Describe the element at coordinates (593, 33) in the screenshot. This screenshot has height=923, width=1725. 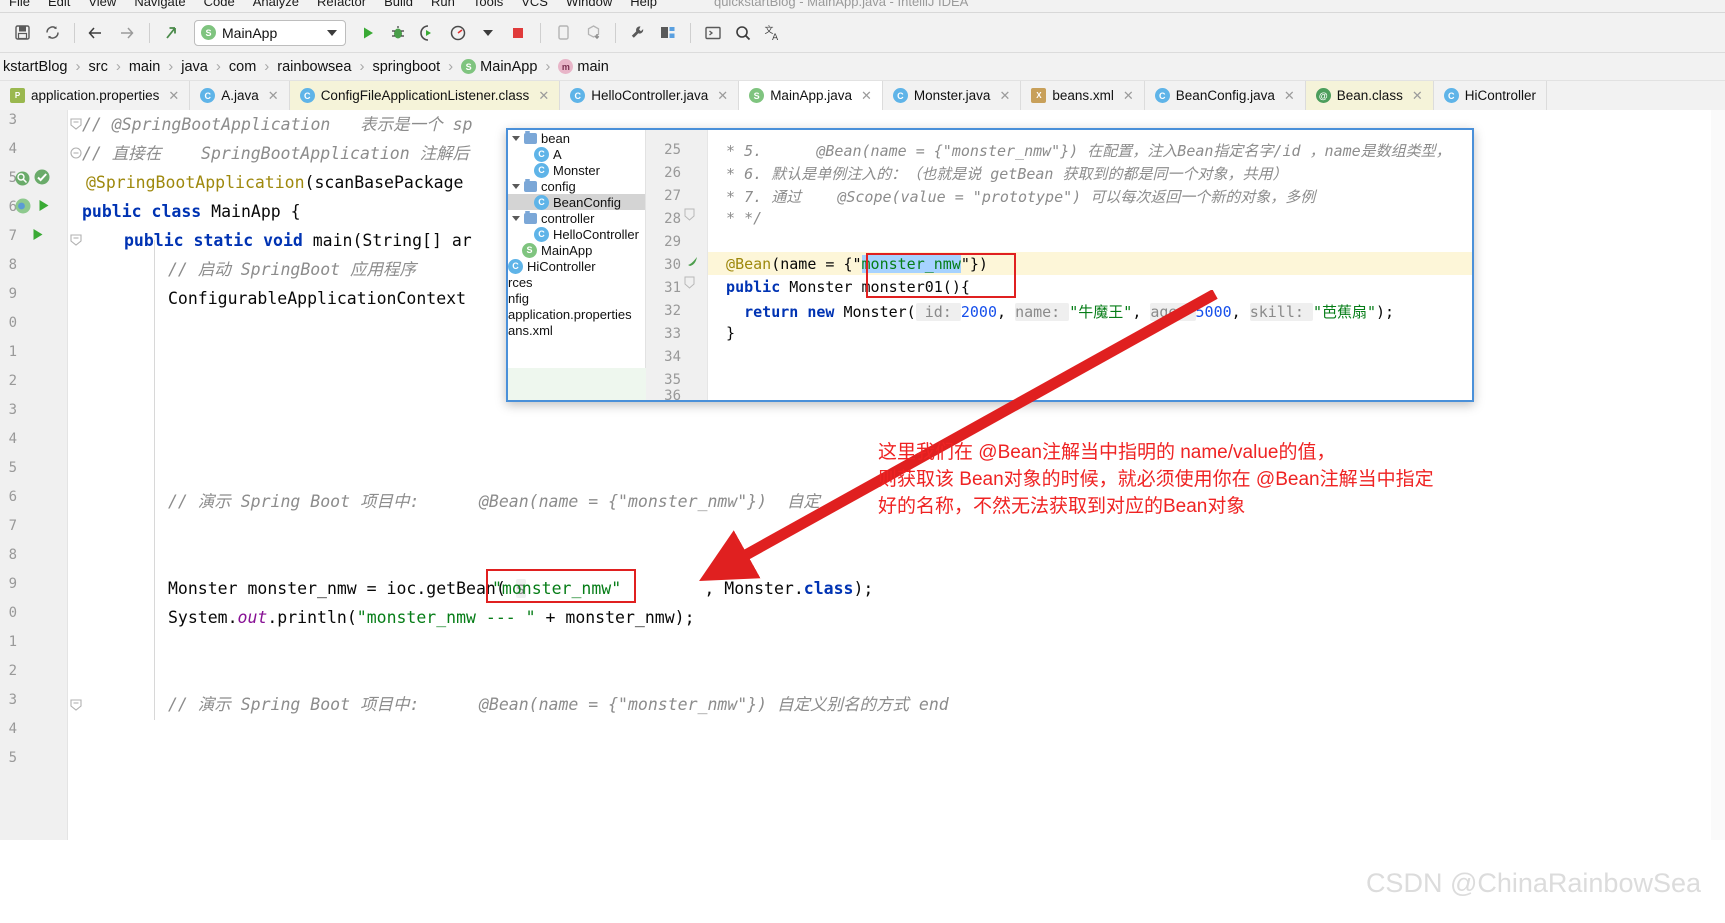
I see `sdk-download-icon` at that location.